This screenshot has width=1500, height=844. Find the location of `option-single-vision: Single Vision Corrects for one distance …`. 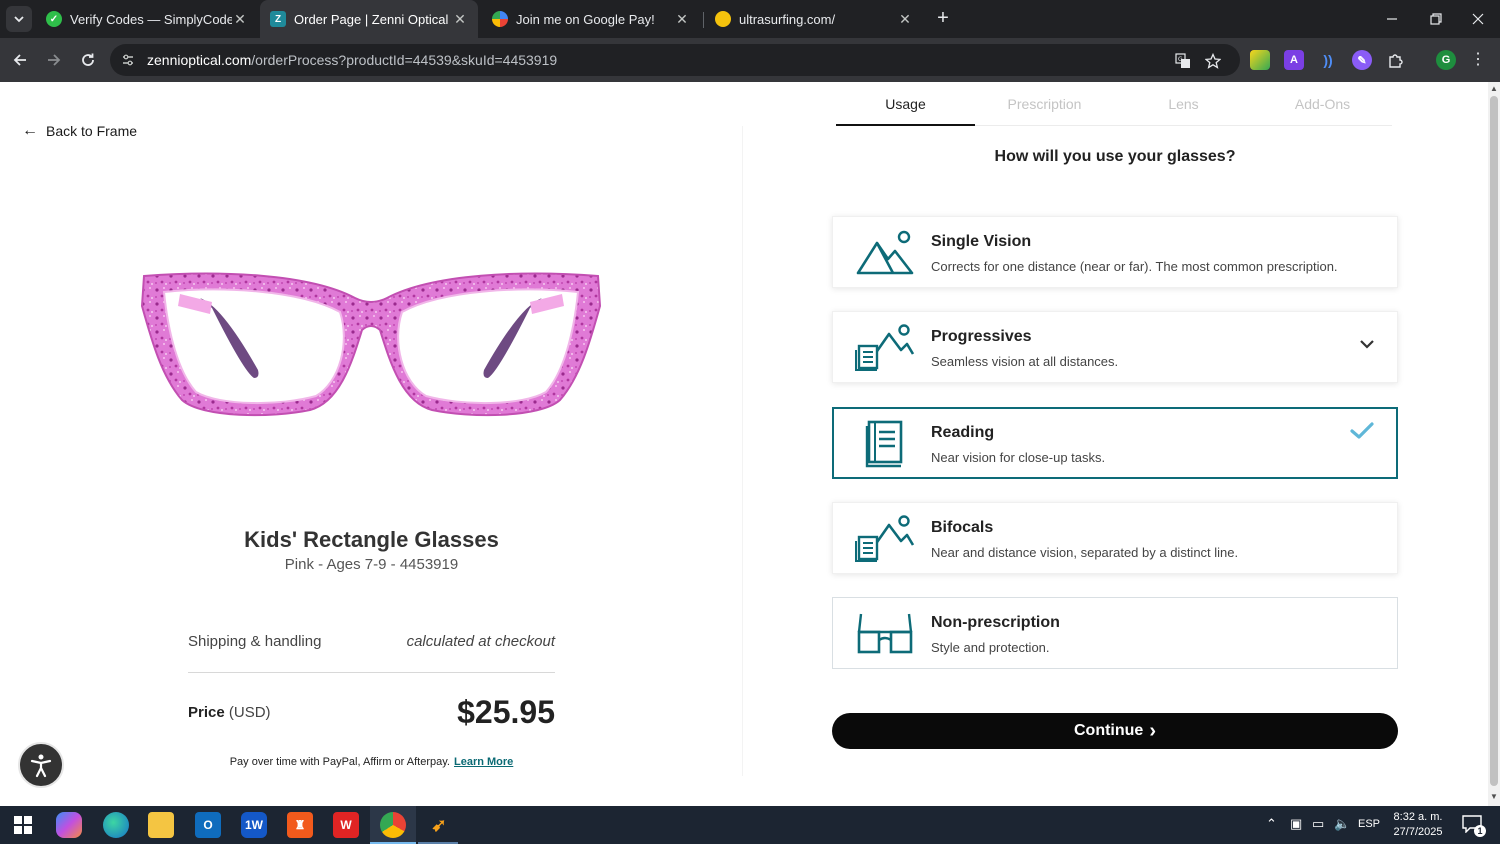

option-single-vision: Single Vision Corrects for one distance … is located at coordinates (1115, 252).